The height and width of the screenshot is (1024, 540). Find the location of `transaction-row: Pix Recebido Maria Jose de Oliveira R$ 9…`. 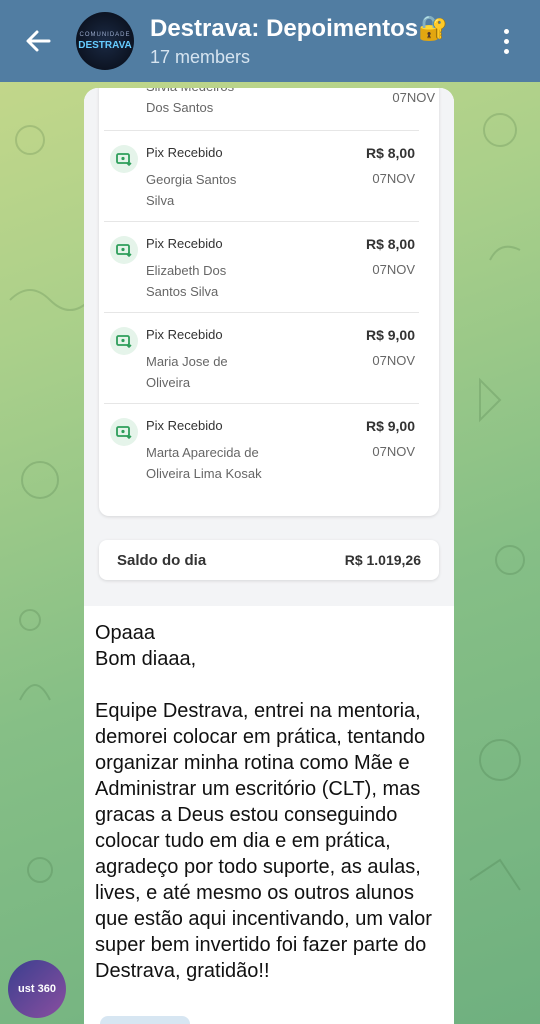

transaction-row: Pix Recebido Maria Jose de Oliveira R$ 9… is located at coordinates (261, 357).